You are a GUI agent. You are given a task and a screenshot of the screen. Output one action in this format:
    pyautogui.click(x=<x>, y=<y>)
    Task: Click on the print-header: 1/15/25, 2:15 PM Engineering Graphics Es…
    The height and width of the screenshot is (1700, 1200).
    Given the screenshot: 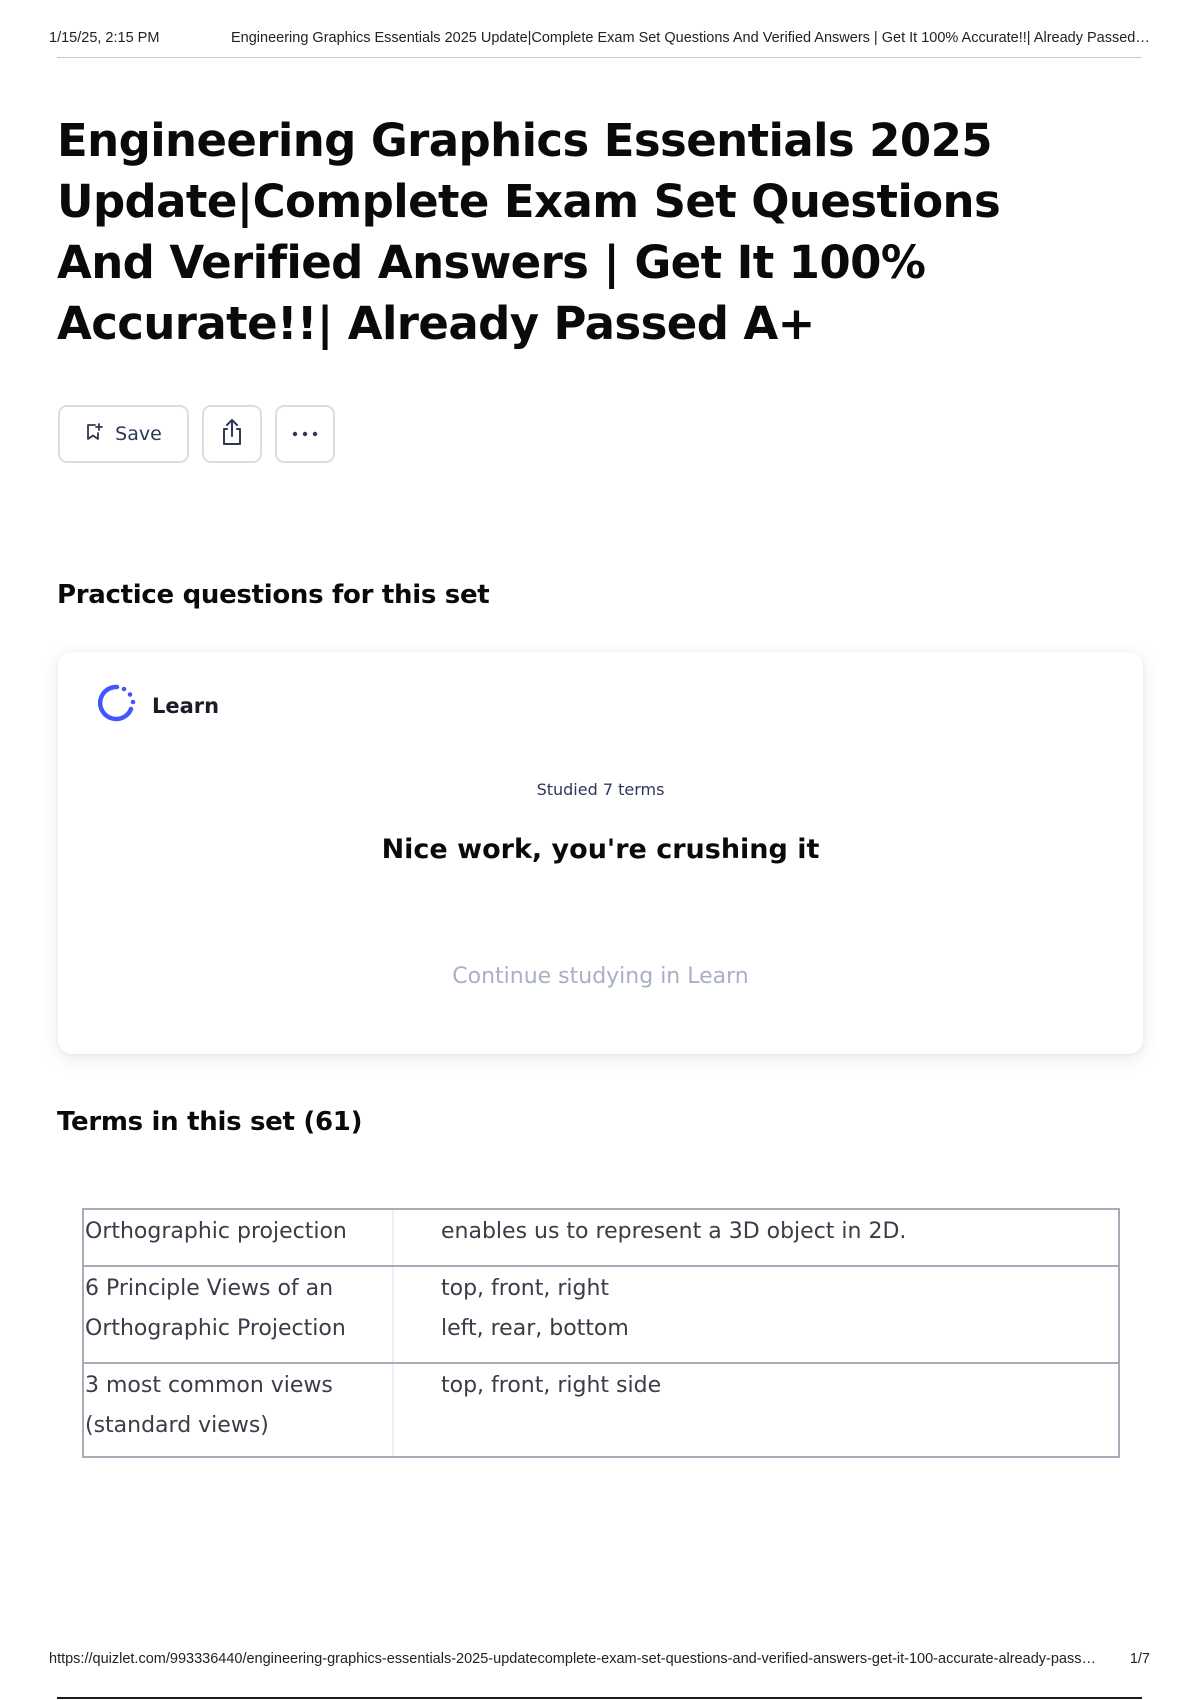 What is the action you would take?
    pyautogui.click(x=599, y=44)
    